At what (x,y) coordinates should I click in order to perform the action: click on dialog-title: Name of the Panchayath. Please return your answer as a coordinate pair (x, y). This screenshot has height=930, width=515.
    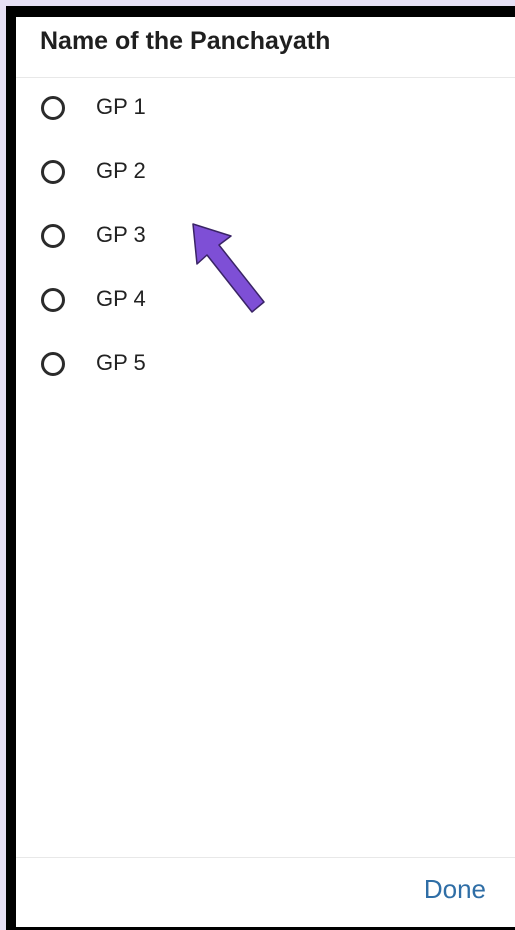
    Looking at the image, I should click on (185, 41).